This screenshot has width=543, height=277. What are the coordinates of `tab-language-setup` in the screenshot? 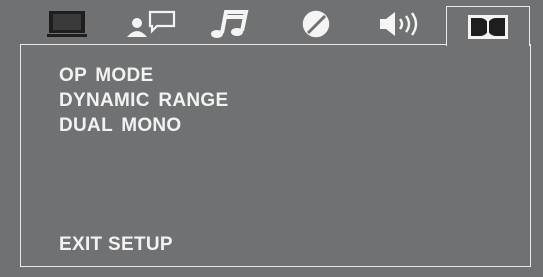 It's located at (152, 24).